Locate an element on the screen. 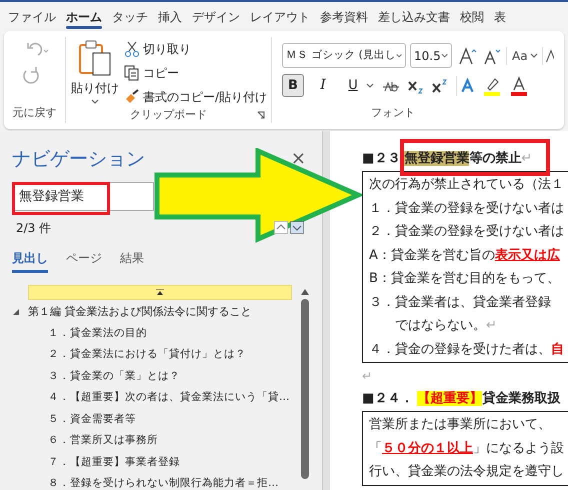 This screenshot has width=568, height=490. font-name-dropdown: ＭＳ ゴシック (見出し is located at coordinates (344, 55).